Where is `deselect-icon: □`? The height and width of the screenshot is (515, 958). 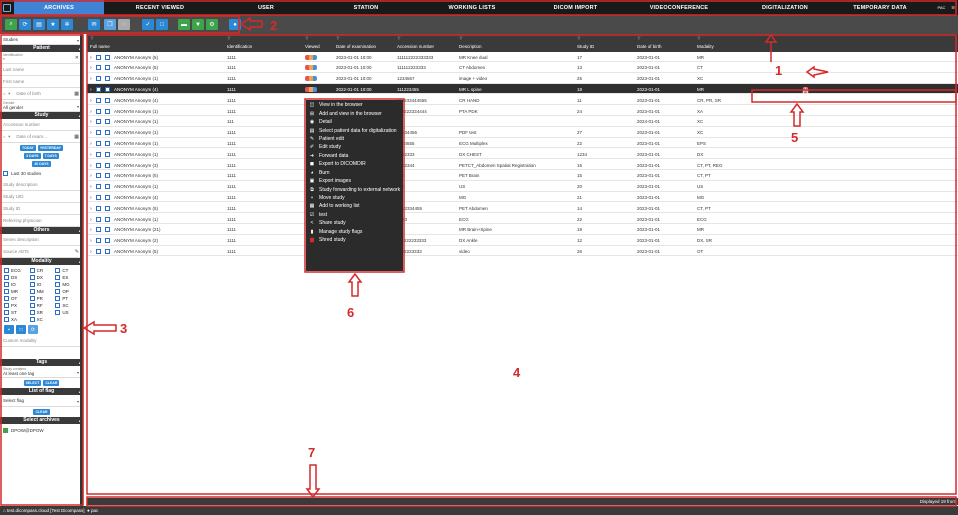
deselect-icon: □ is located at coordinates (21, 329).